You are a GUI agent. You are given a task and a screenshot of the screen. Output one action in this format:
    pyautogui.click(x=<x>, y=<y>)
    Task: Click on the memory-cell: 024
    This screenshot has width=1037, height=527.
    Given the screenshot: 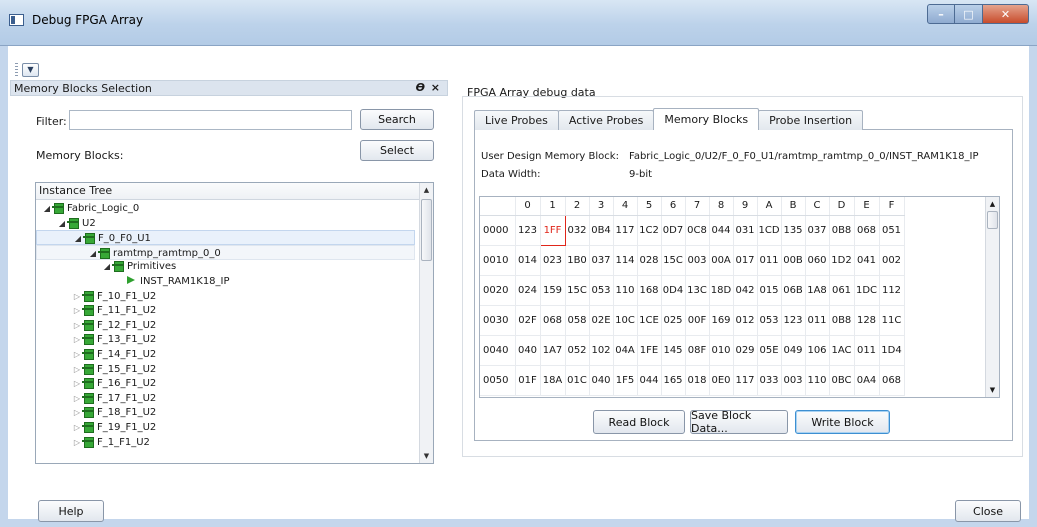 What is the action you would take?
    pyautogui.click(x=528, y=290)
    